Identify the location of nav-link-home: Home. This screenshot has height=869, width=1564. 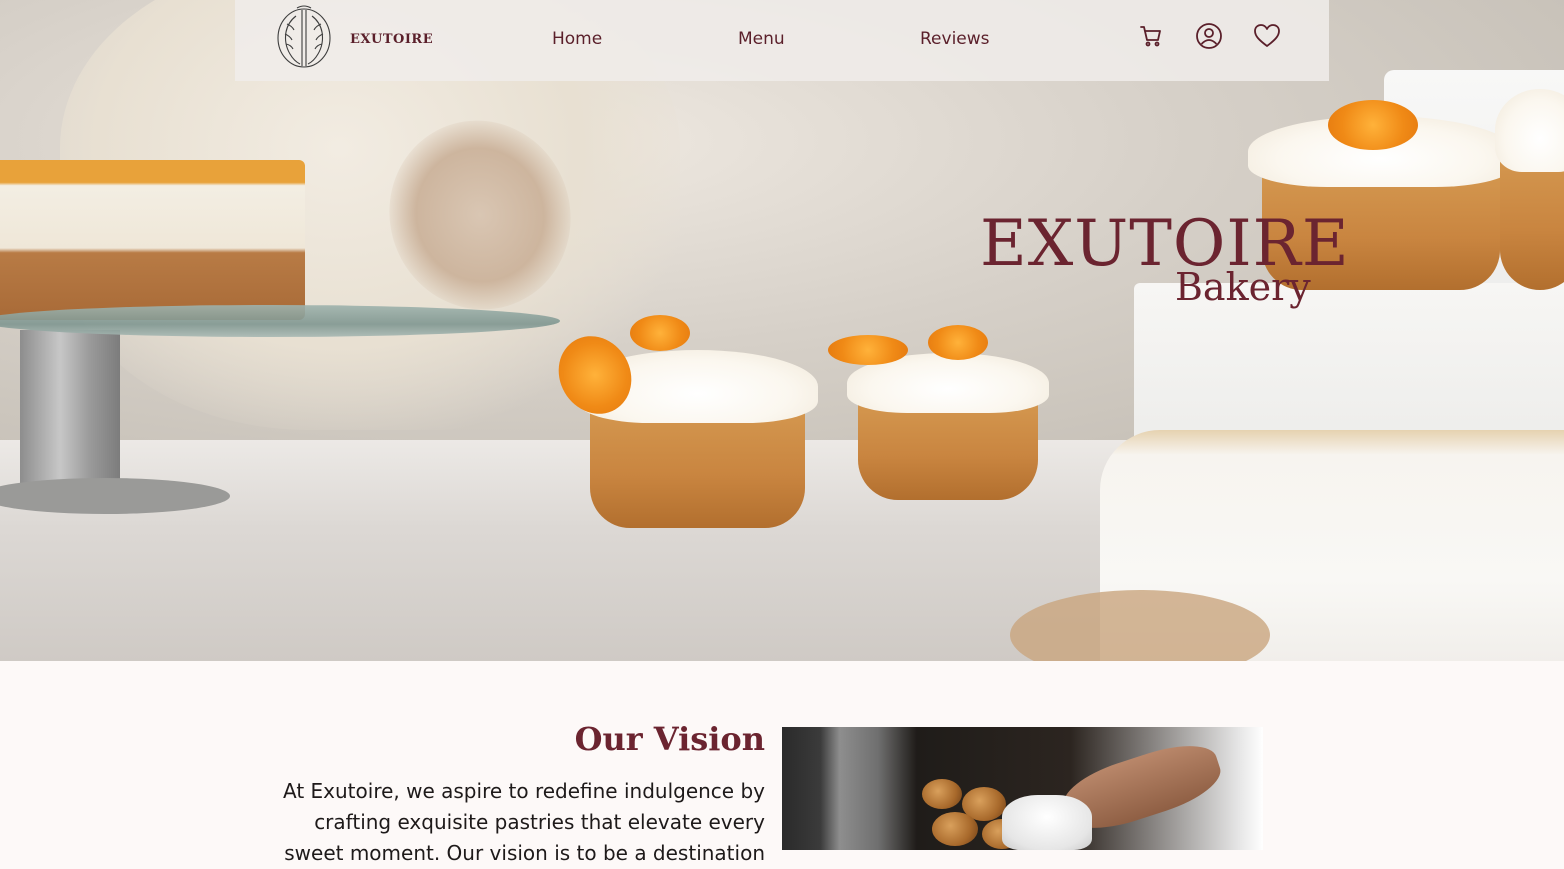
(577, 39).